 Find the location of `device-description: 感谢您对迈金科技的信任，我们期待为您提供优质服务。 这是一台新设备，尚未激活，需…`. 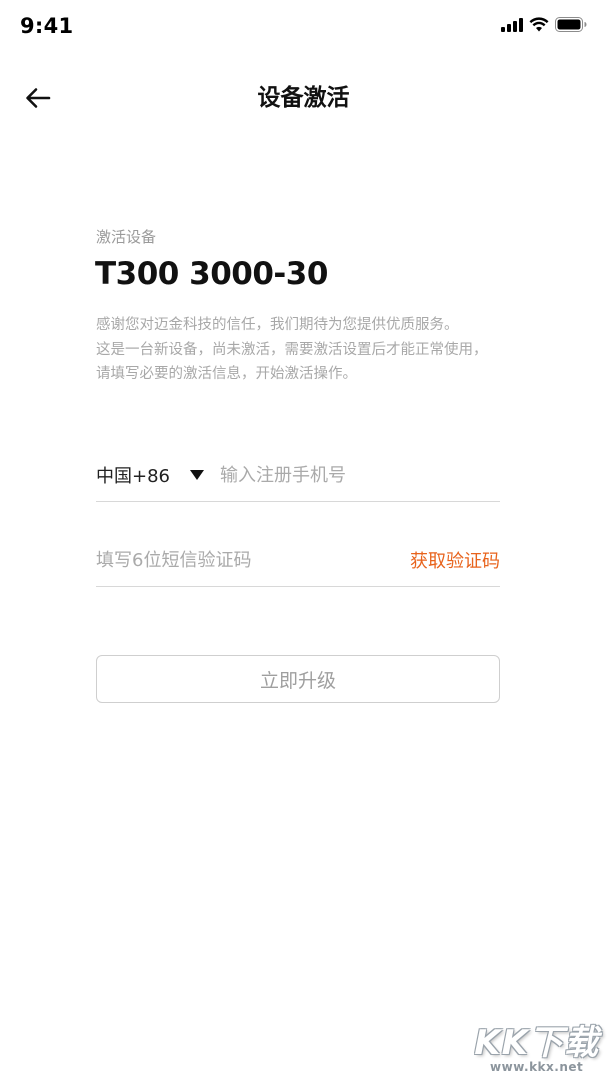

device-description: 感谢您对迈金科技的信任，我们期待为您提供优质服务。 这是一台新设备，尚未激活，需… is located at coordinates (306, 350).